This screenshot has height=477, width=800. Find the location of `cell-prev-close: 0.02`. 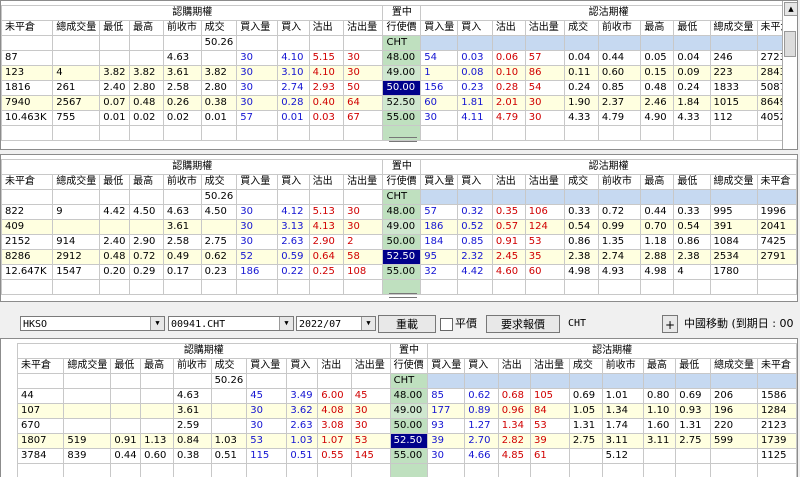

cell-prev-close: 0.02 is located at coordinates (182, 118).